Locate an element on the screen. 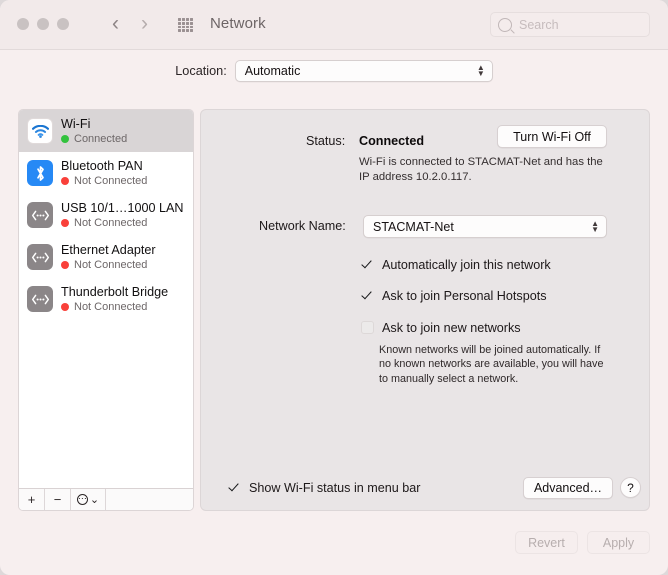 This screenshot has width=668, height=575. ask-hotspots-checkbox: Ask to join Personal Hotspots is located at coordinates (454, 296).